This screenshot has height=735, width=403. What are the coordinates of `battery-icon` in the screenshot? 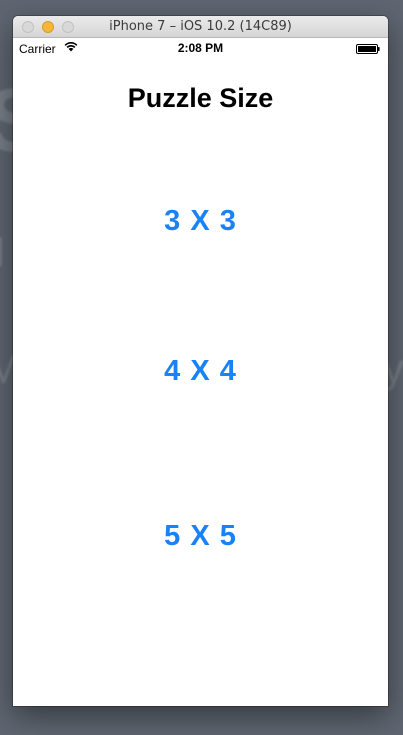 It's located at (368, 49).